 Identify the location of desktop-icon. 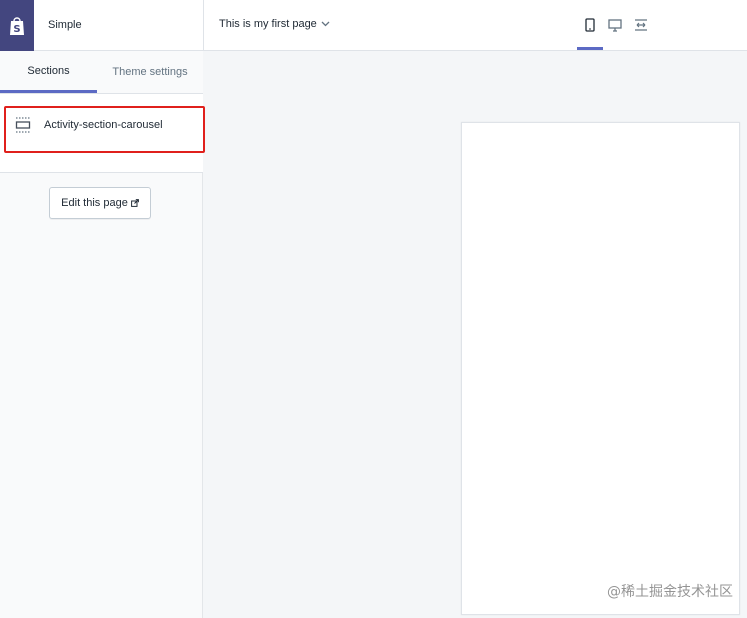
(615, 25).